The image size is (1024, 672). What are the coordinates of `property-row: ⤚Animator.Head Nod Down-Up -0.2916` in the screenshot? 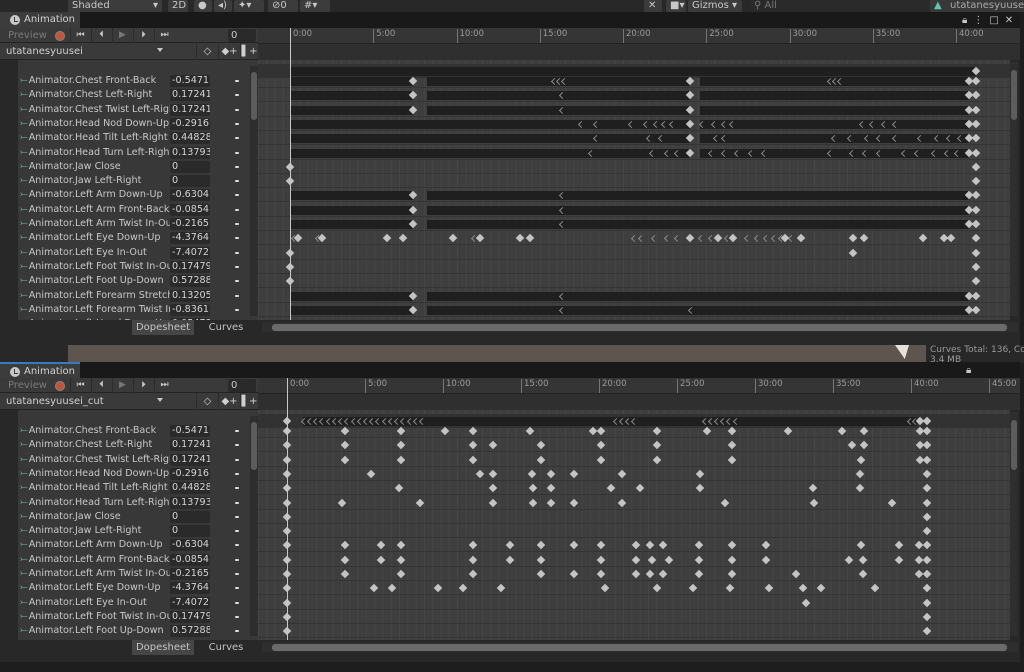 It's located at (134, 124).